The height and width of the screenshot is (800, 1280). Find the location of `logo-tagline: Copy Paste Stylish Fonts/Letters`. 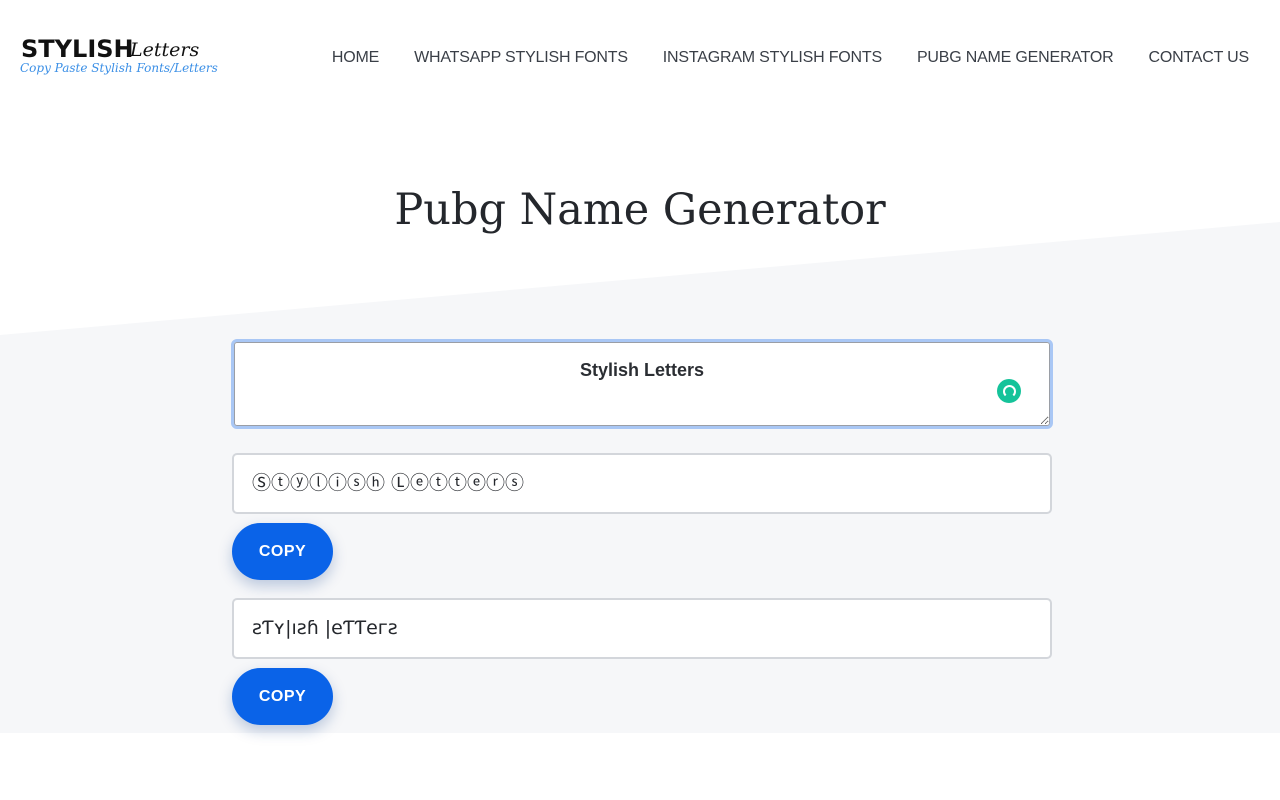

logo-tagline: Copy Paste Stylish Fonts/Letters is located at coordinates (119, 68).